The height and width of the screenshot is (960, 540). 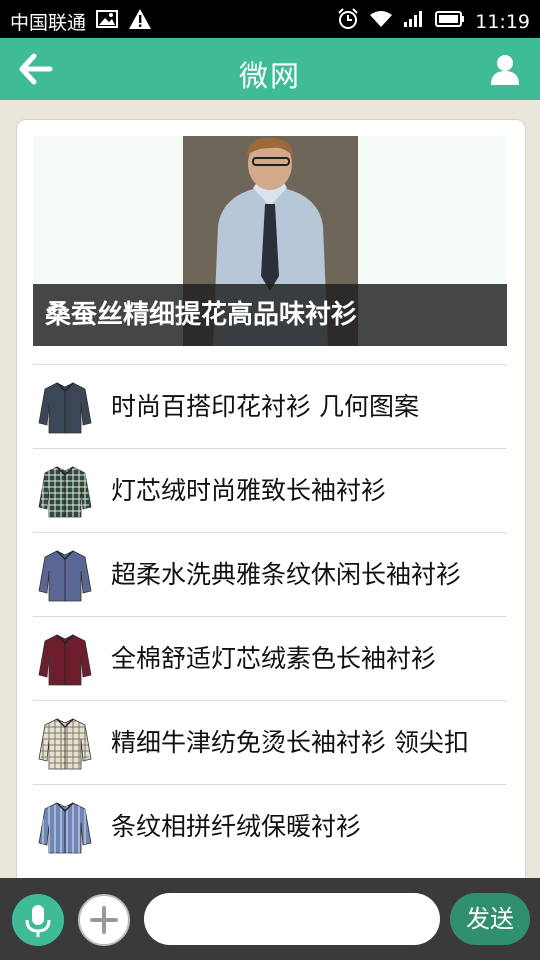 What do you see at coordinates (270, 315) in the screenshot?
I see `featured-caption: 桑蚕丝精细提花高品味衬衫` at bounding box center [270, 315].